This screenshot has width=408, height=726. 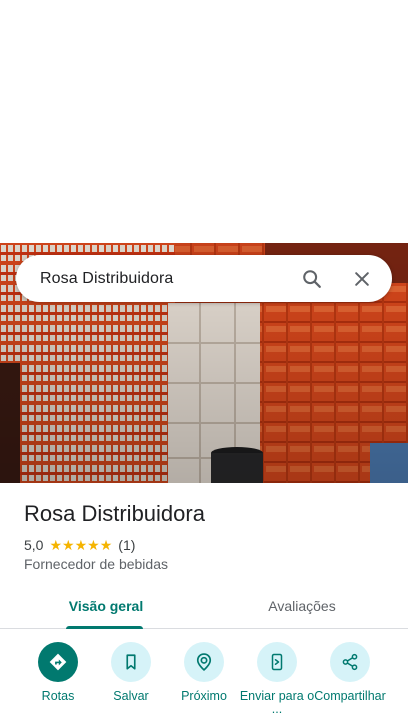 I want to click on search-input: Rosa Distribuidora, so click(x=170, y=279).